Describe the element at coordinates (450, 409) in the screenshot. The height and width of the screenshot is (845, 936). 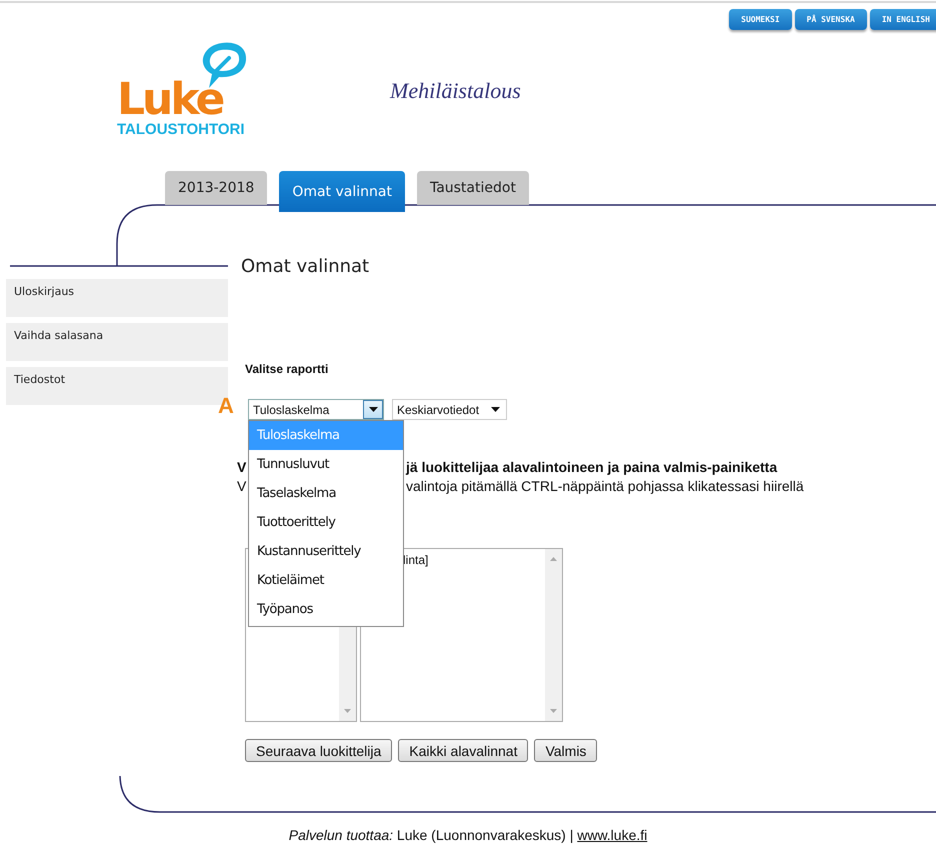
I see `data-select: Keskiarvotiedot` at that location.